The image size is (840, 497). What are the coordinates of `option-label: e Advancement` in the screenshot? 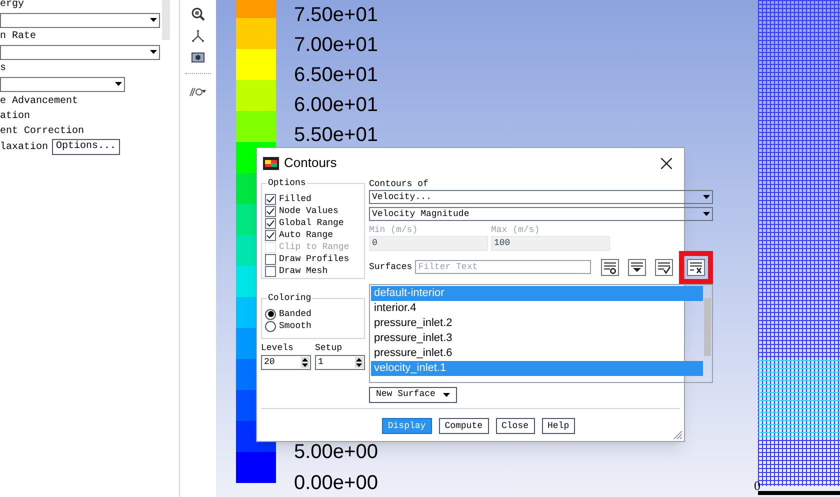 It's located at (40, 101).